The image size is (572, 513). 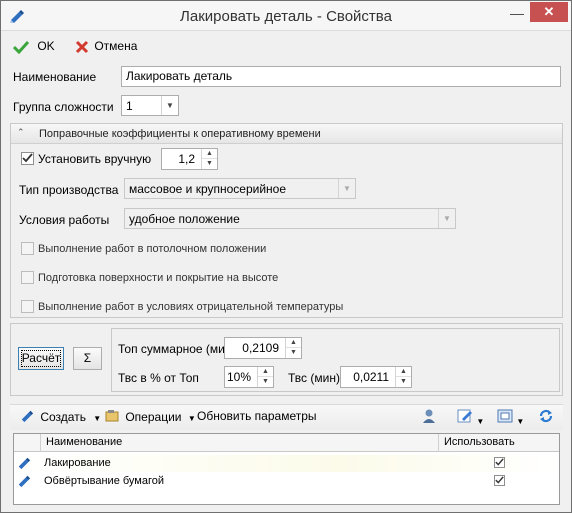 I want to click on title-bar: Лакировать деталь - Свойства — ✕, so click(x=286, y=16).